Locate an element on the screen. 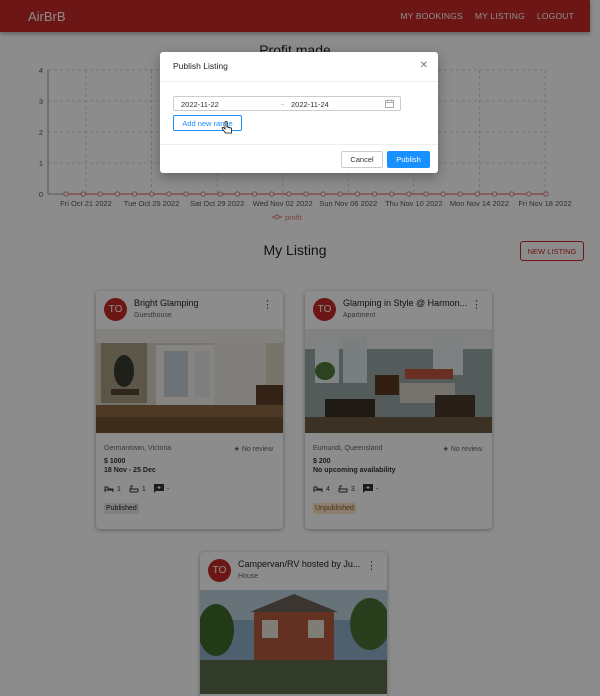  start-date-input: 2022-11-22 is located at coordinates (200, 104).